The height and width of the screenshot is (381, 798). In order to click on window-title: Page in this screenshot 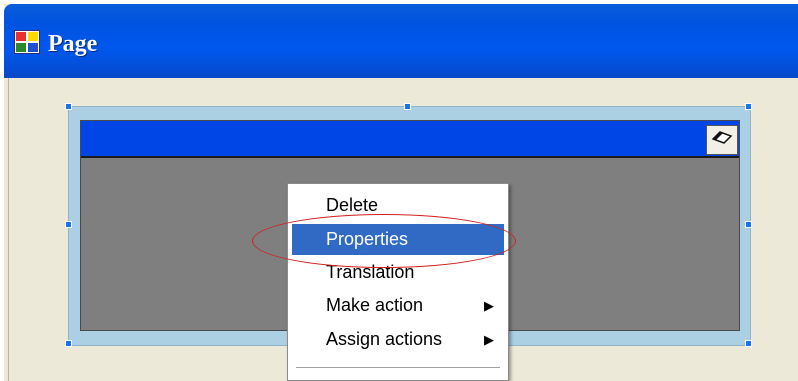, I will do `click(73, 44)`.